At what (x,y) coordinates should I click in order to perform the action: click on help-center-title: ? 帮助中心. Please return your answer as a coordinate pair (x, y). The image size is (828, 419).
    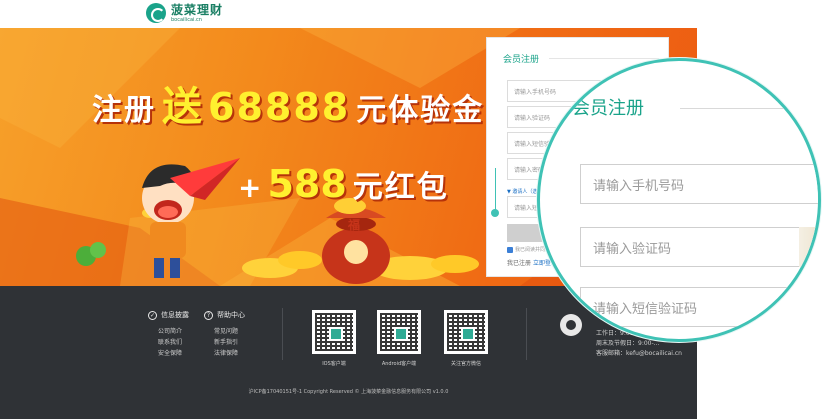
    Looking at the image, I should click on (224, 315).